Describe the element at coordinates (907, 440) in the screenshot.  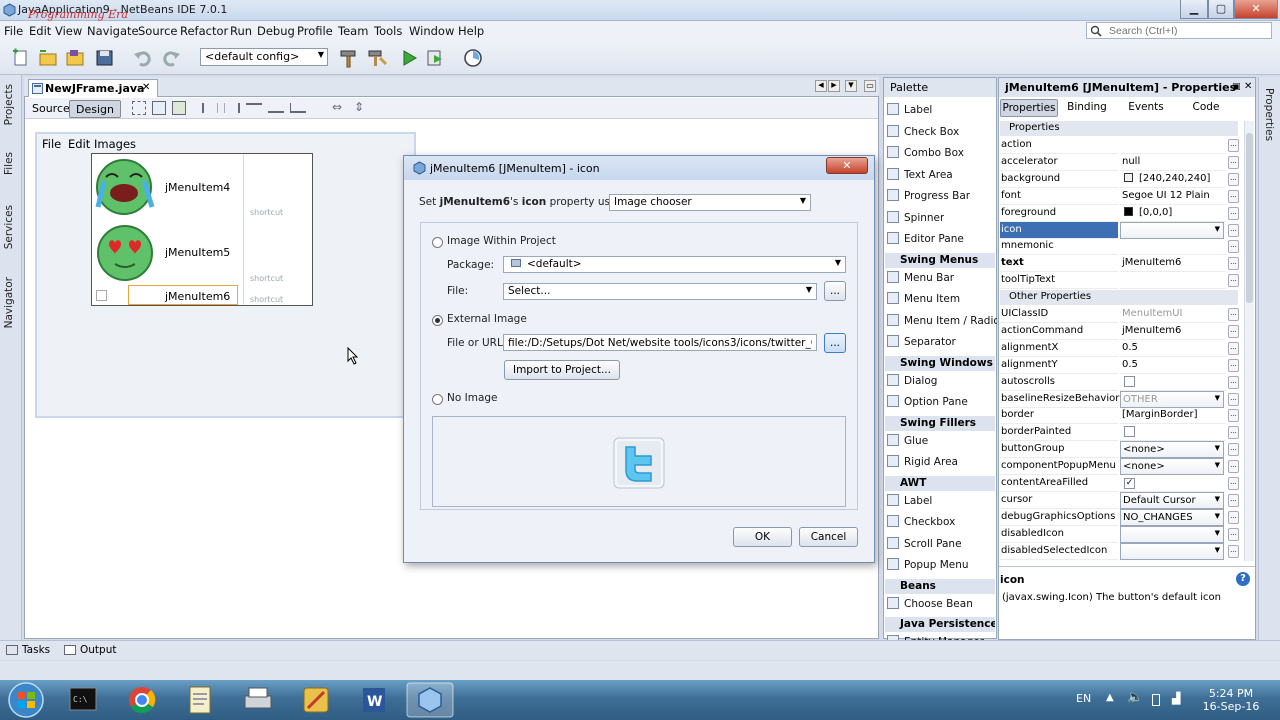
I see `palette-item-glue: Glue` at that location.